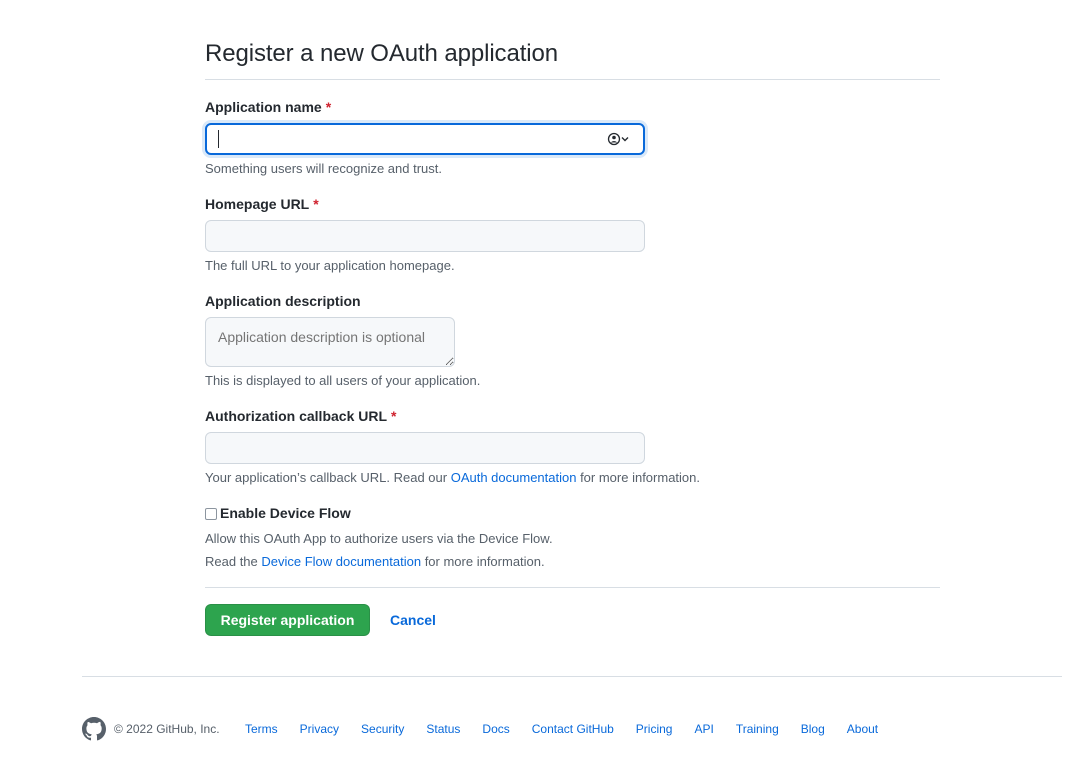  I want to click on footer-link-security: Security, so click(382, 729).